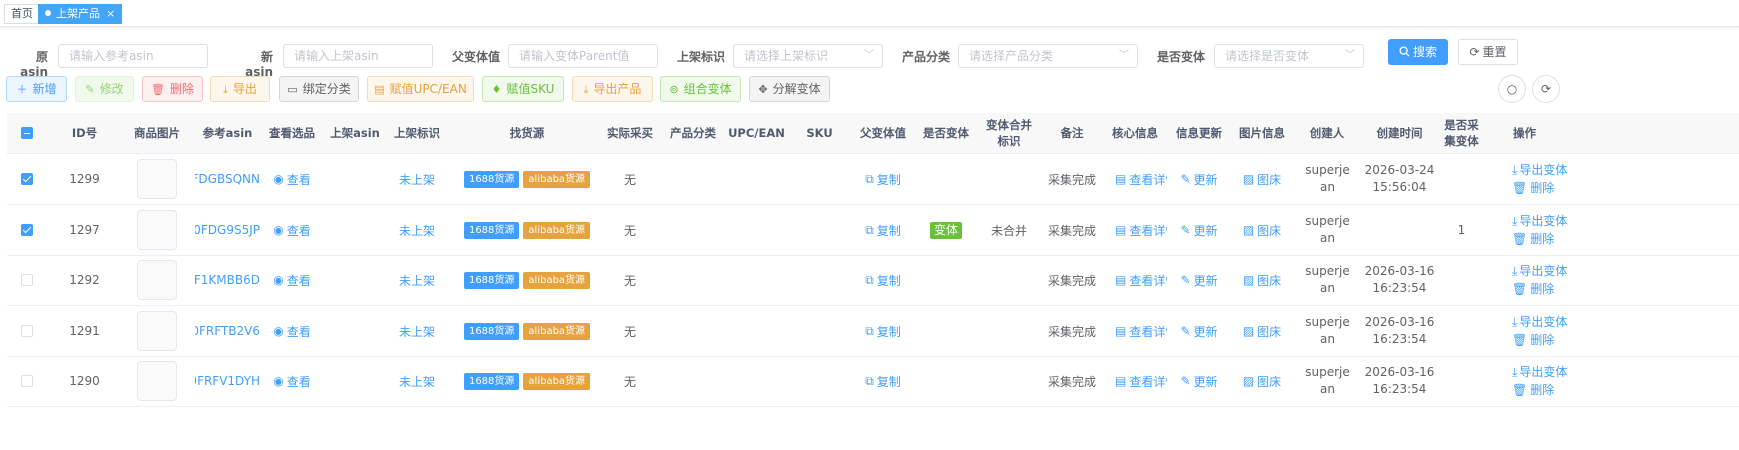 This screenshot has height=450, width=1739. What do you see at coordinates (358, 56) in the screenshot?
I see `new-asin-input: 请输入上架asin` at bounding box center [358, 56].